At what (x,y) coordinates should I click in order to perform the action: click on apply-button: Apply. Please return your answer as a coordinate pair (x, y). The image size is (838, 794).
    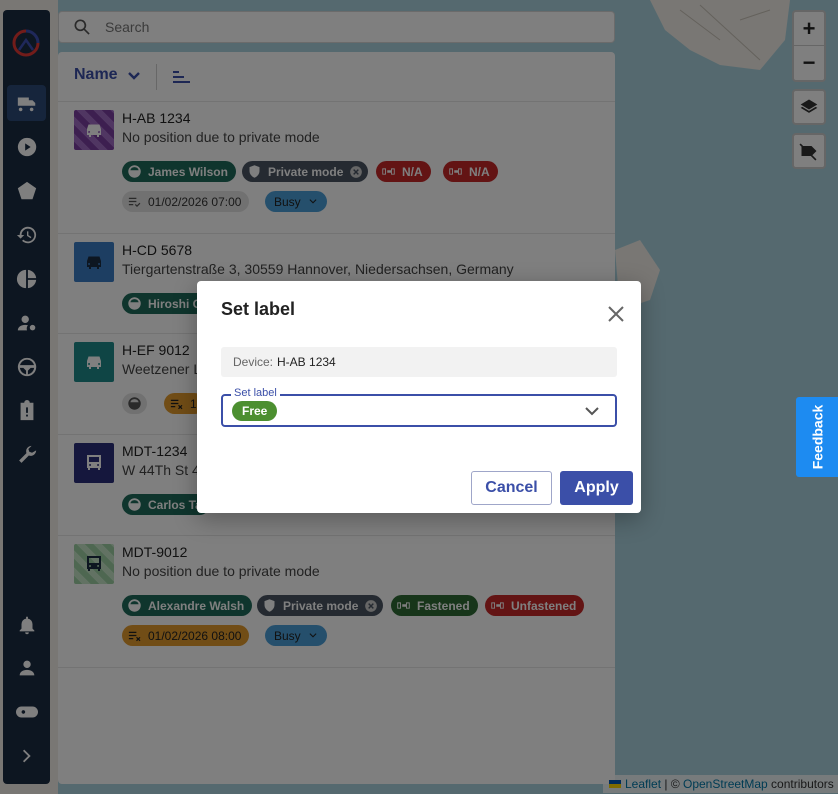
    Looking at the image, I should click on (596, 488).